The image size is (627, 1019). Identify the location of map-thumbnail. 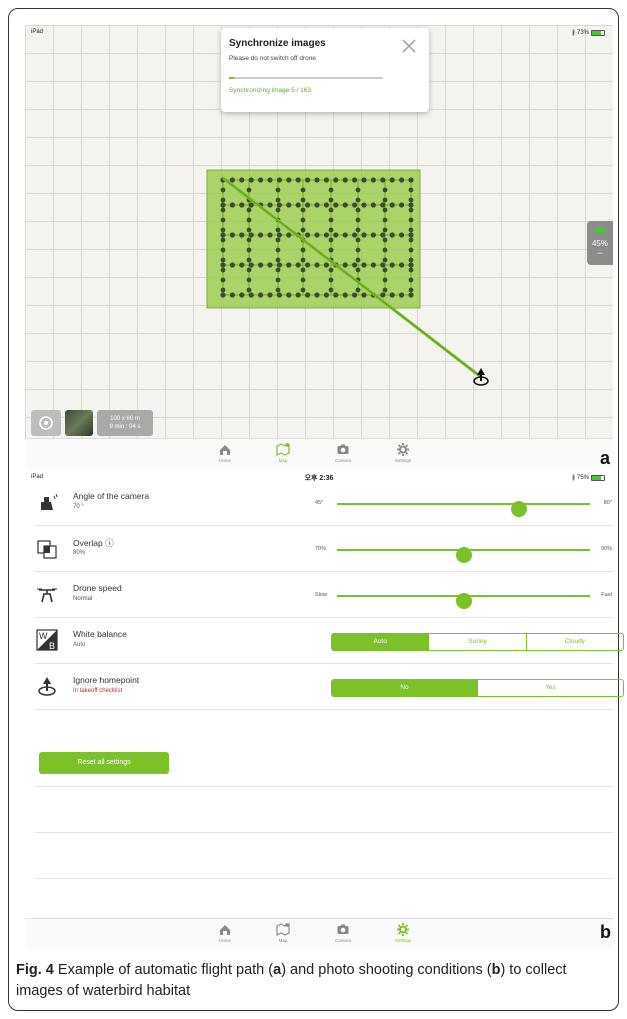
(79, 423).